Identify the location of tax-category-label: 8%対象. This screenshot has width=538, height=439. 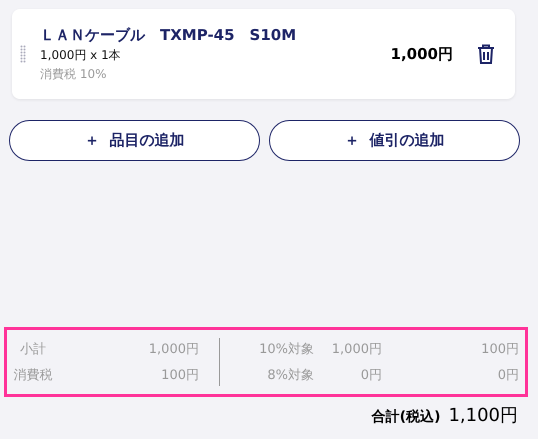
(290, 375).